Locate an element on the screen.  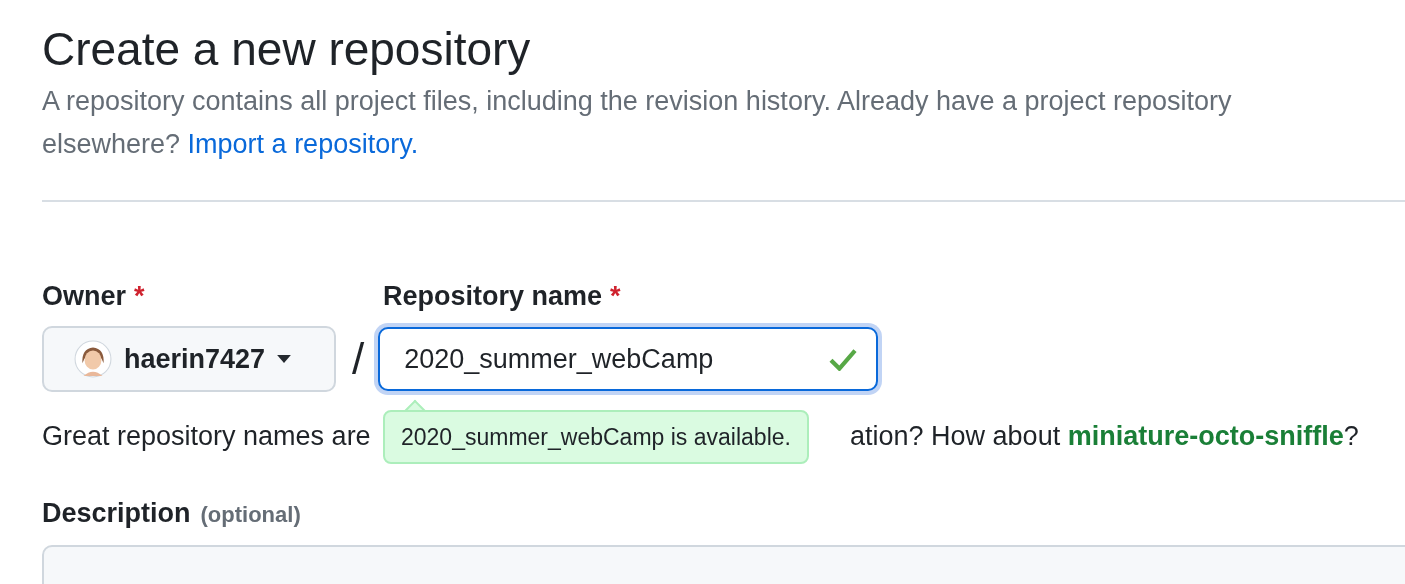
page-title: Create a new repository is located at coordinates (287, 49).